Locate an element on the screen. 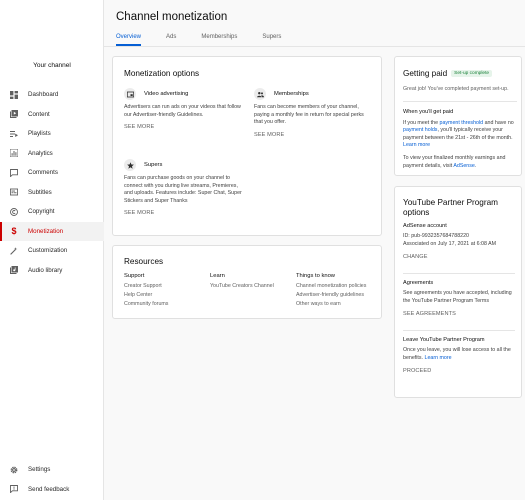 This screenshot has height=500, width=525. tab-overview: Overview is located at coordinates (129, 38).